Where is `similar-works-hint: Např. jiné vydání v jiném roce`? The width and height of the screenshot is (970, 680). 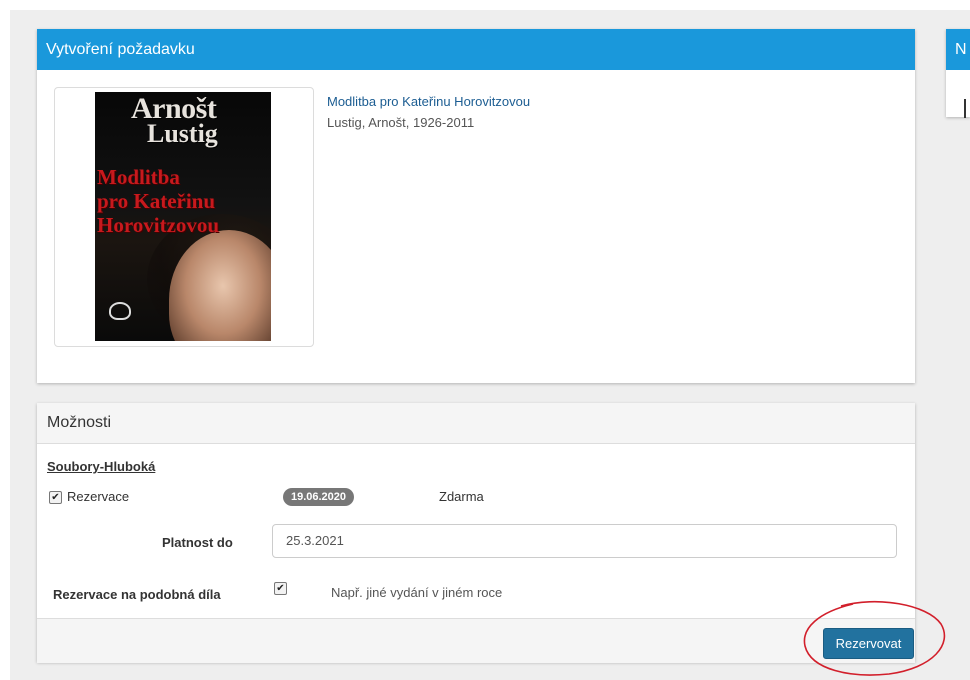 similar-works-hint: Např. jiné vydání v jiném roce is located at coordinates (417, 592).